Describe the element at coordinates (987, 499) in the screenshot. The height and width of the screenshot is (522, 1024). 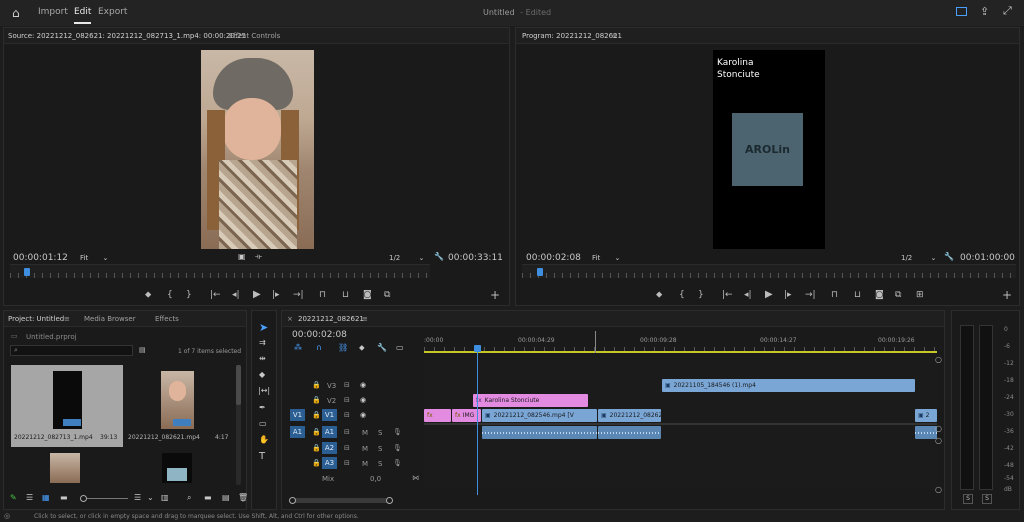
I see `solo-right-button: S` at that location.